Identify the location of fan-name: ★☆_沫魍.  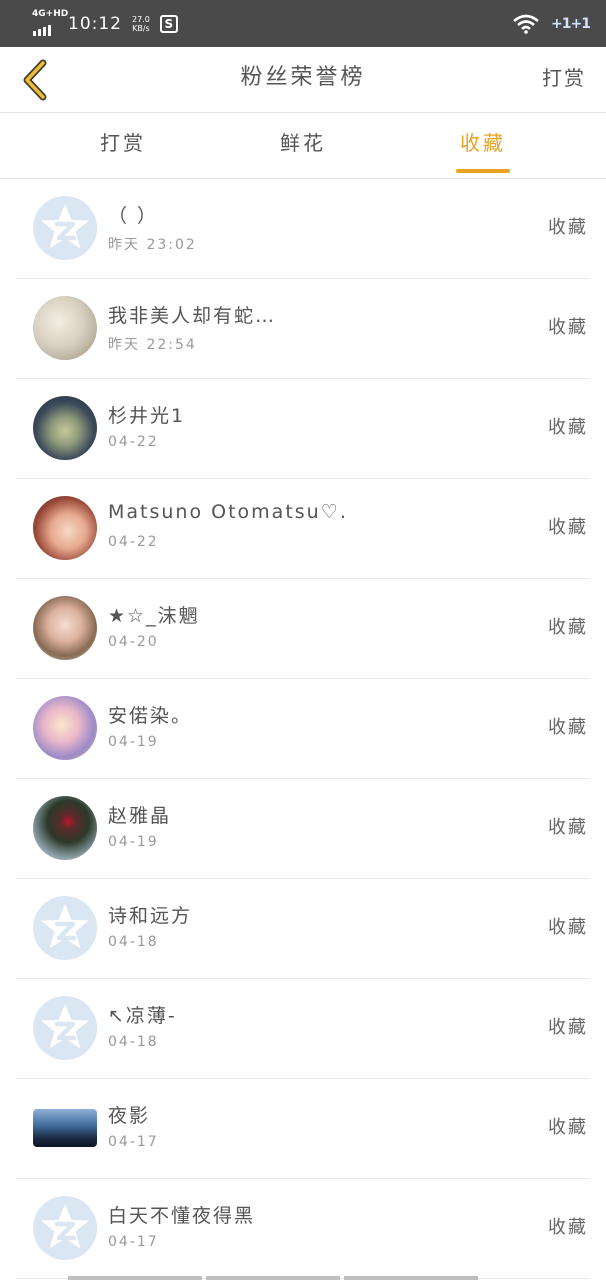
(154, 616).